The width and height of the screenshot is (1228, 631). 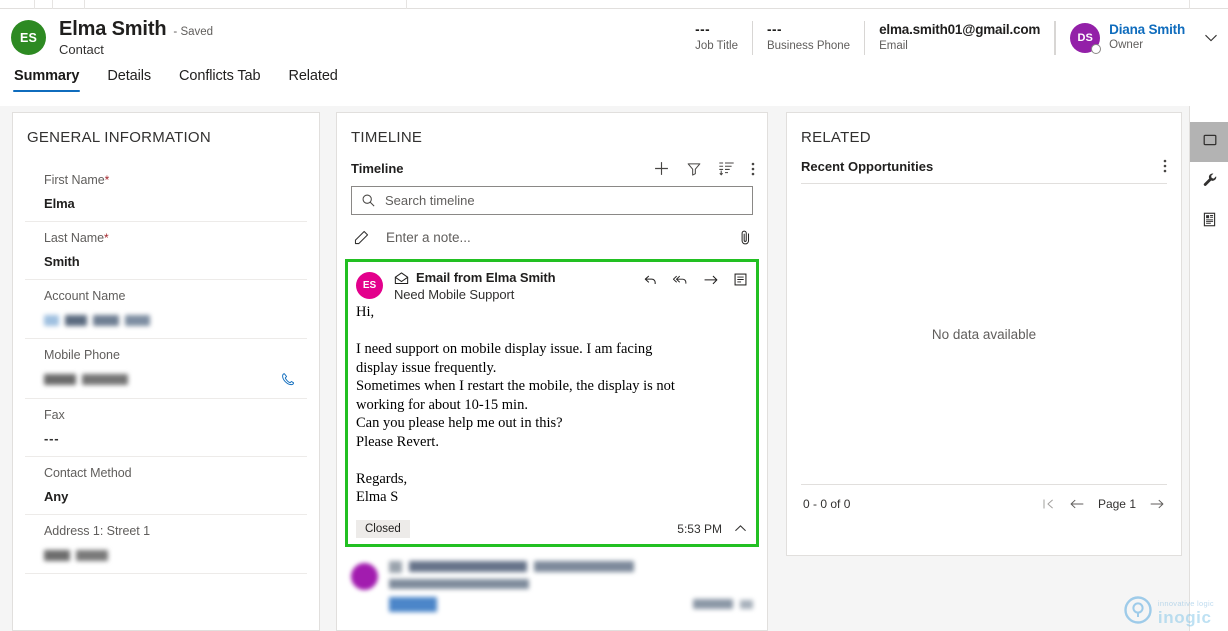 What do you see at coordinates (76, 238) in the screenshot?
I see `field-label: Last Name*` at bounding box center [76, 238].